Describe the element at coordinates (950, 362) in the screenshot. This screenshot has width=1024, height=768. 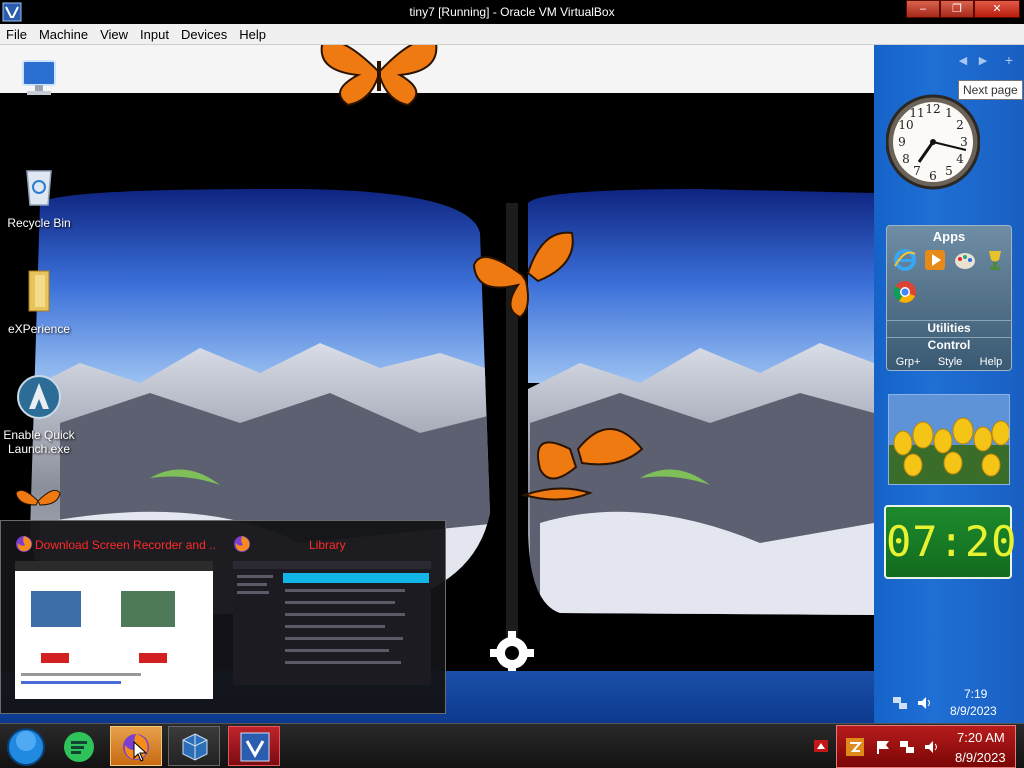
I see `apps-gadget-style-button: Style` at that location.